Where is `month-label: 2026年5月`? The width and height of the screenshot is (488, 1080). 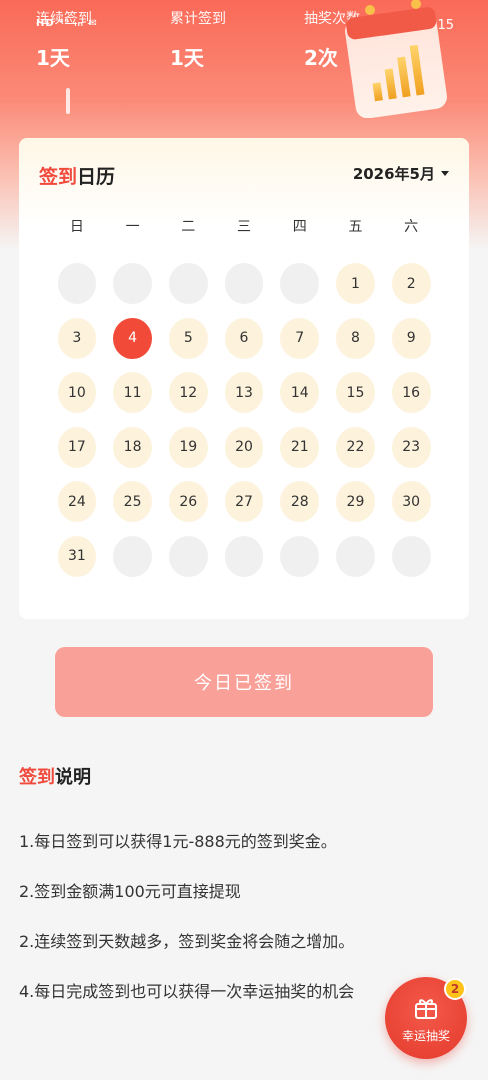
month-label: 2026年5月 is located at coordinates (393, 174).